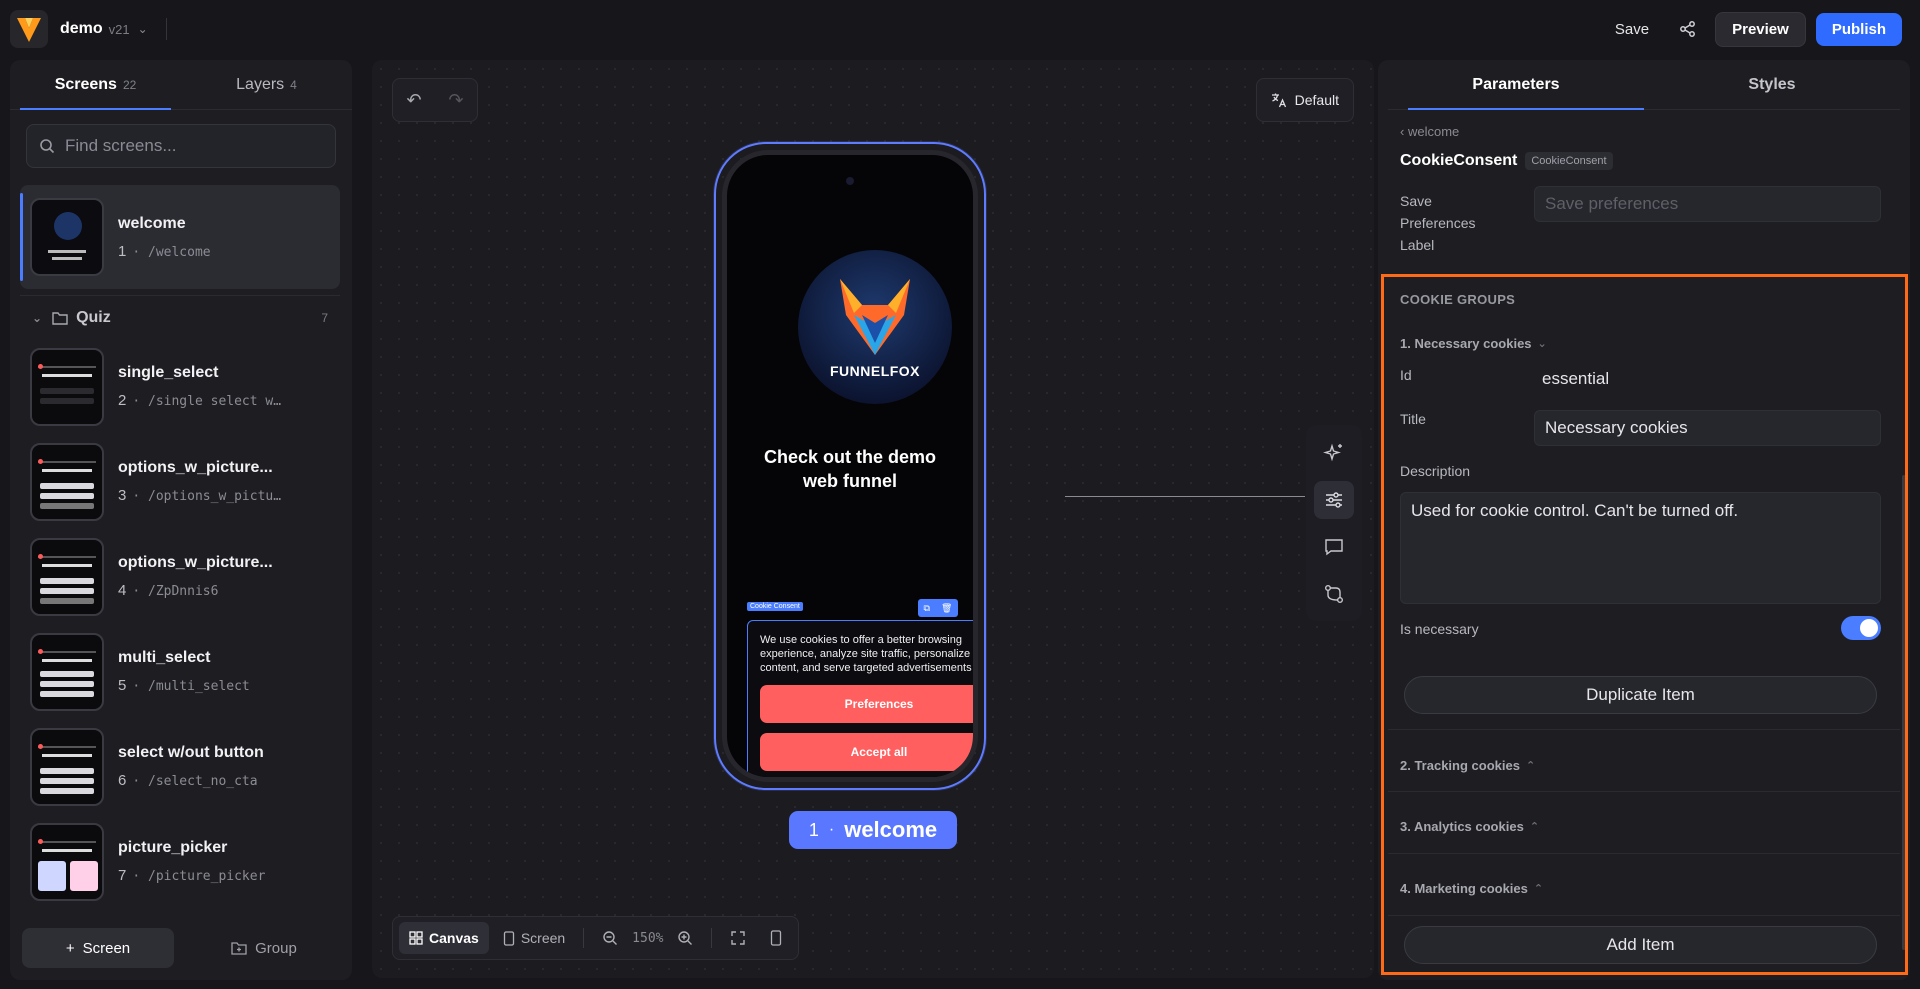  I want to click on screen-label: 1 · welcome, so click(873, 830).